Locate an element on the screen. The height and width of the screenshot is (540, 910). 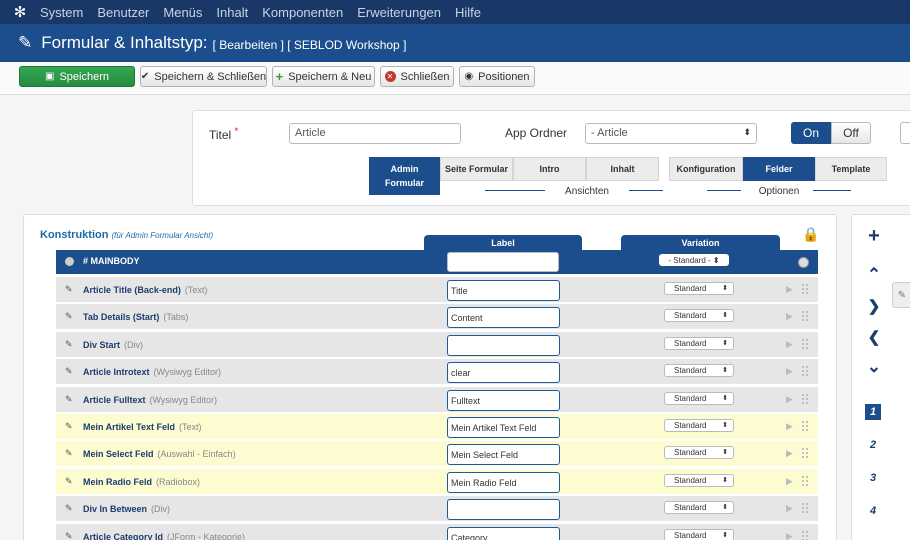
menu-system: System is located at coordinates (61, 12).